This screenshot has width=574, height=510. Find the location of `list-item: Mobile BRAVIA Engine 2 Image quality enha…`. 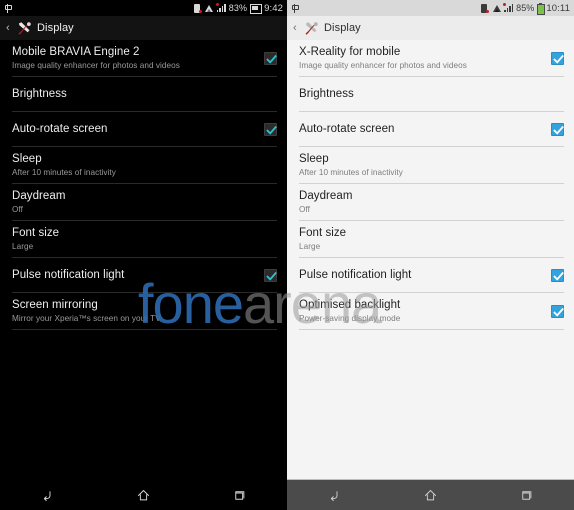

list-item: Mobile BRAVIA Engine 2 Image quality enha… is located at coordinates (143, 58).